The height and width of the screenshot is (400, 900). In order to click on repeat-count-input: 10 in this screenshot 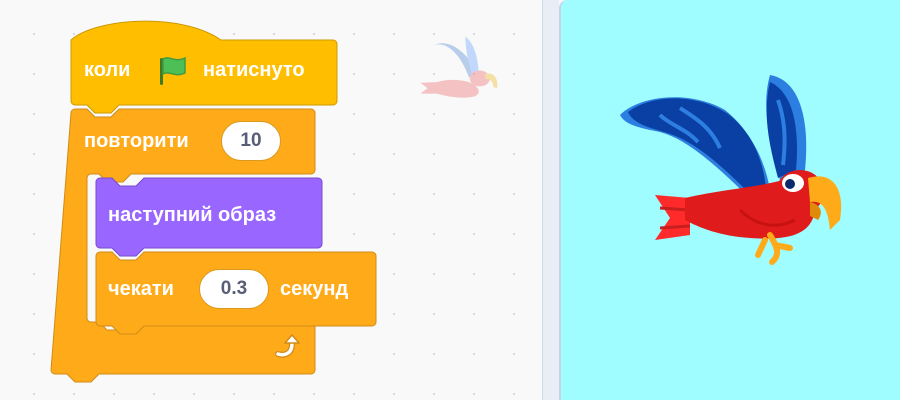, I will do `click(251, 141)`.